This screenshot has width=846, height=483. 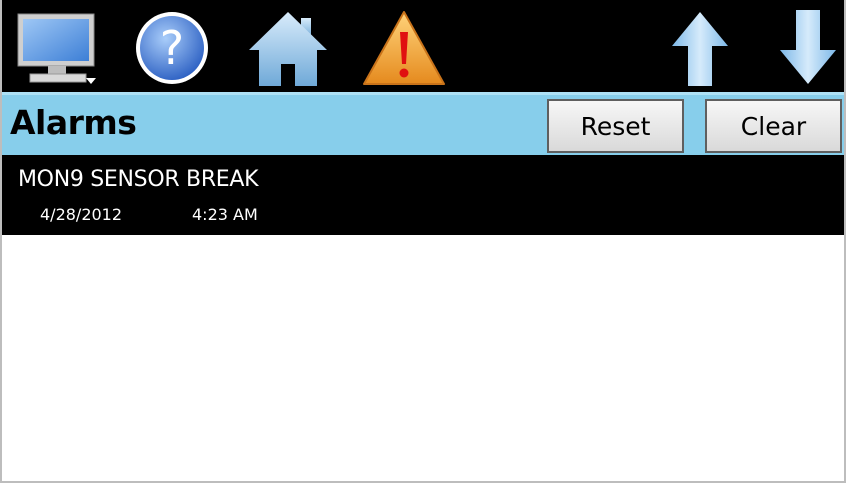 I want to click on arrow-up-icon, so click(x=700, y=49).